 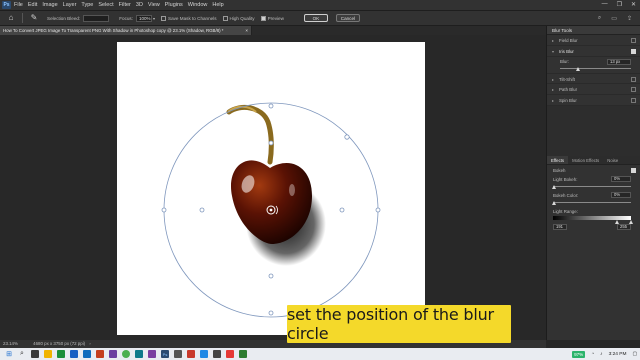 What do you see at coordinates (605, 4) in the screenshot?
I see `minimize-icon: —` at bounding box center [605, 4].